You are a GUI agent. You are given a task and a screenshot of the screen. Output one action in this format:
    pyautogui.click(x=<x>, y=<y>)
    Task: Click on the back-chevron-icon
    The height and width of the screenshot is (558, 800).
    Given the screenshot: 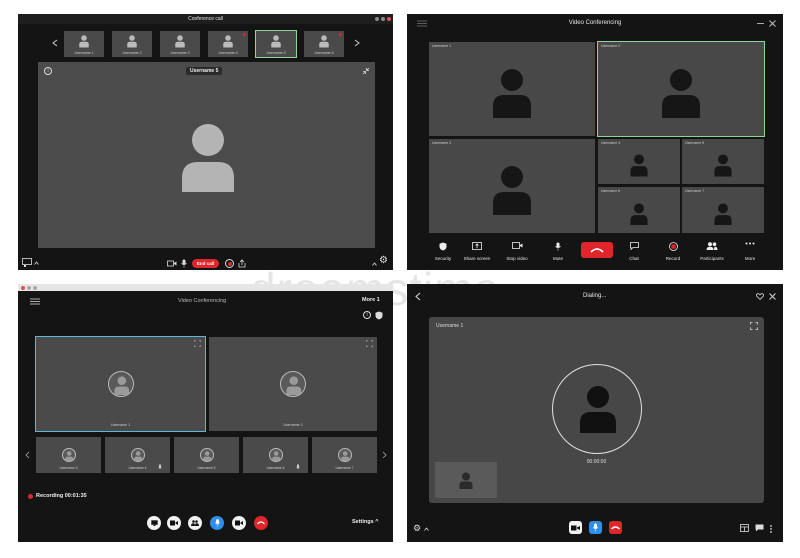 What is the action you would take?
    pyautogui.click(x=418, y=296)
    